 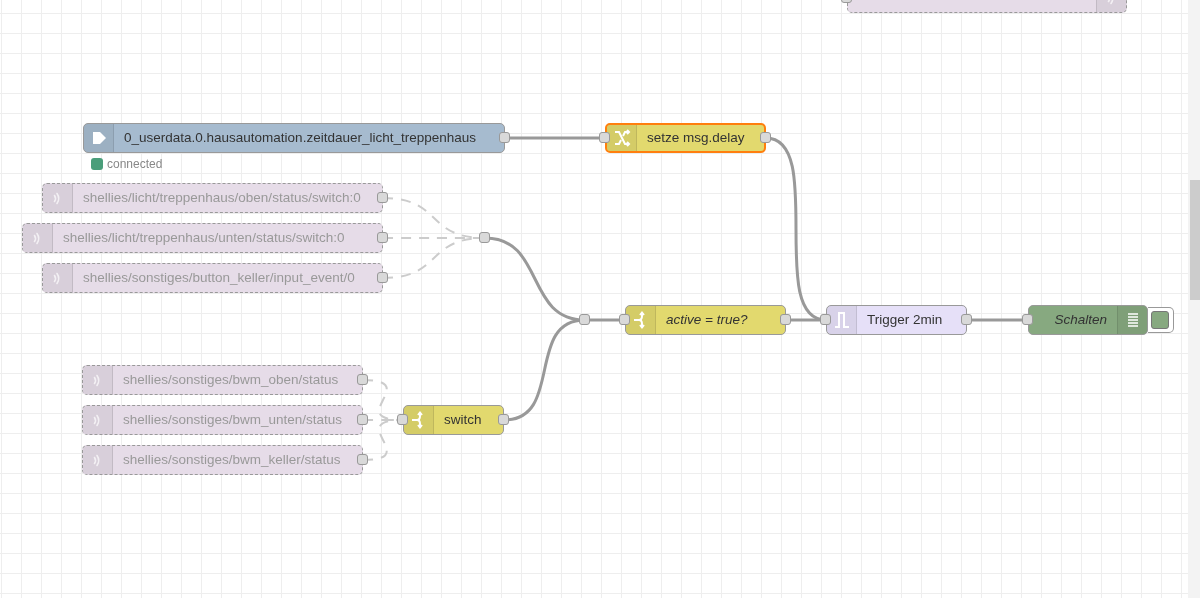 What do you see at coordinates (300, 137) in the screenshot?
I see `node-label: 0_userdata.0.hausautomation.zeitdauer_licht_treppenhaus` at bounding box center [300, 137].